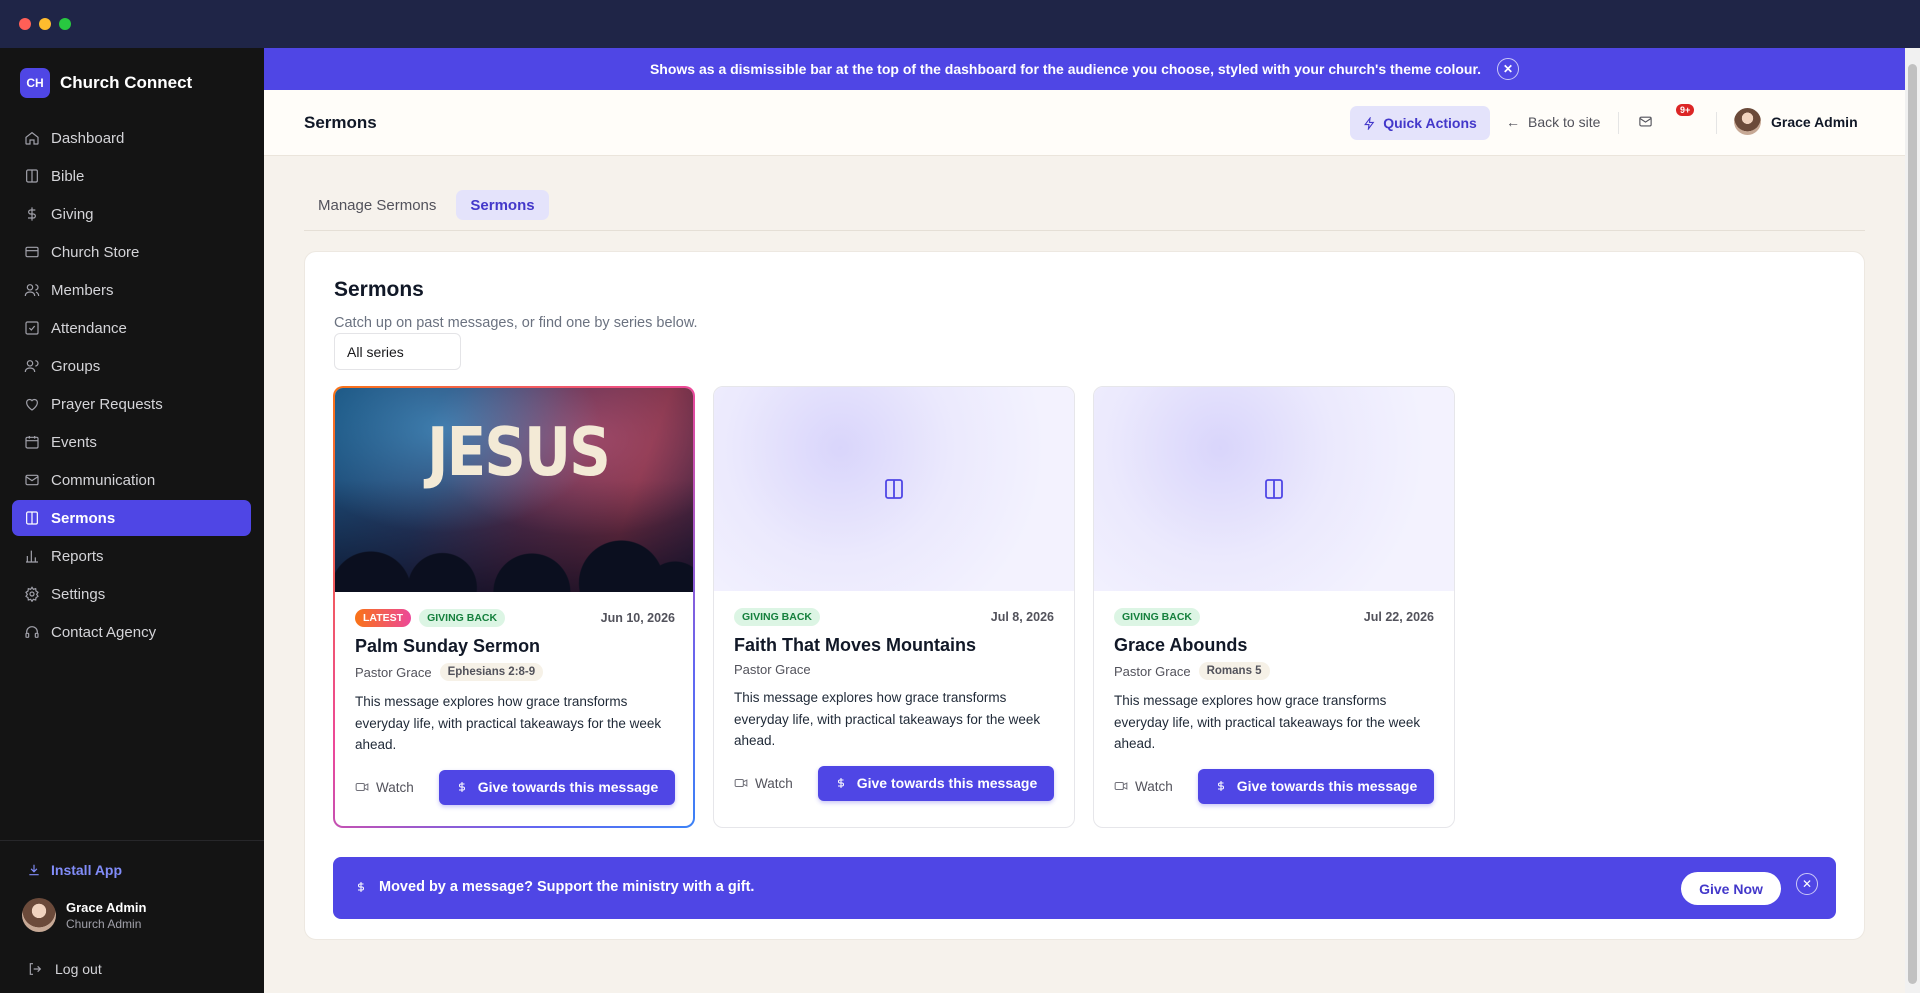  Describe the element at coordinates (83, 518) in the screenshot. I see `sidebar-item-label: Sermons` at that location.